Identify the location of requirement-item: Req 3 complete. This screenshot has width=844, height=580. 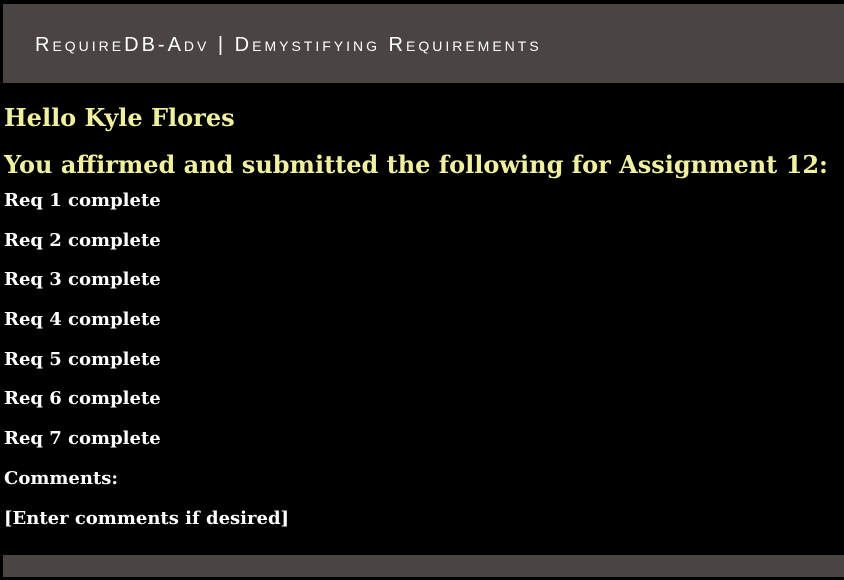
(82, 280).